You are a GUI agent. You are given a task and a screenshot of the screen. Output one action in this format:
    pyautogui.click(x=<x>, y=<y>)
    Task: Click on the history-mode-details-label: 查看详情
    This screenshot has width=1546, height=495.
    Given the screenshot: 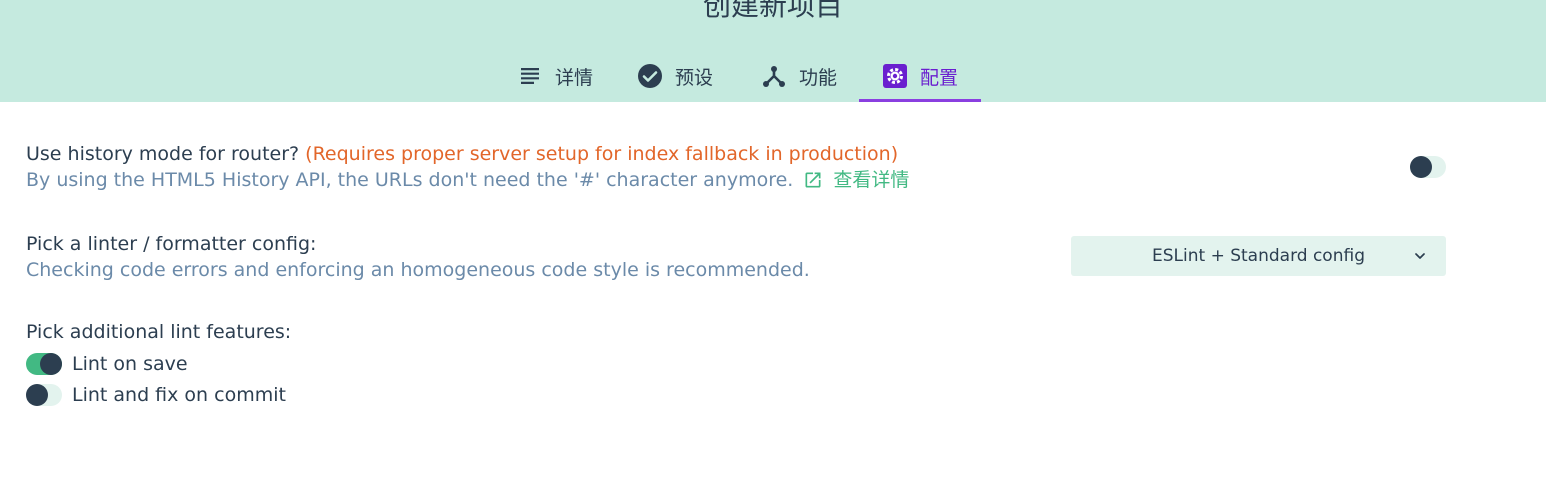 What is the action you would take?
    pyautogui.click(x=871, y=180)
    